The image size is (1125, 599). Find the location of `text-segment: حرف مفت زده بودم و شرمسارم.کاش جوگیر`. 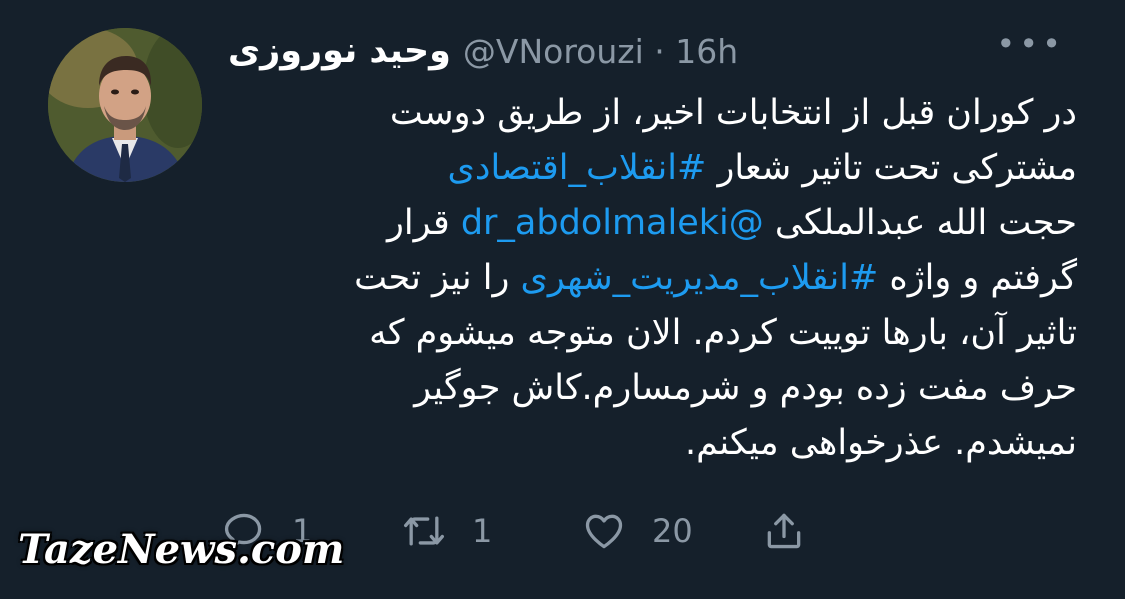

text-segment: حرف مفت زده بودم و شرمسارم.کاش جوگیر is located at coordinates (745, 388).